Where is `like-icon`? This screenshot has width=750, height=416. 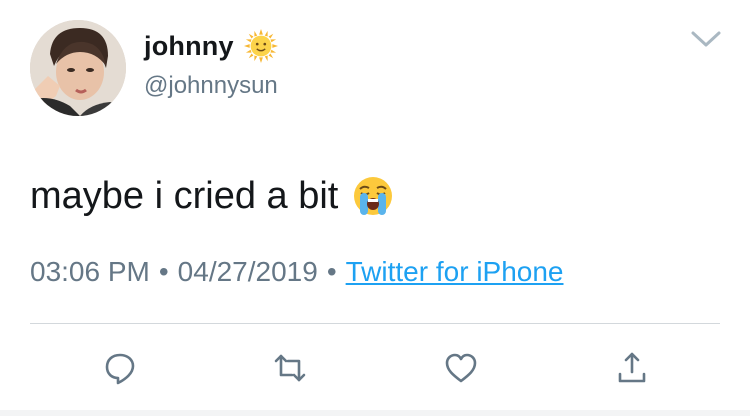 like-icon is located at coordinates (461, 368).